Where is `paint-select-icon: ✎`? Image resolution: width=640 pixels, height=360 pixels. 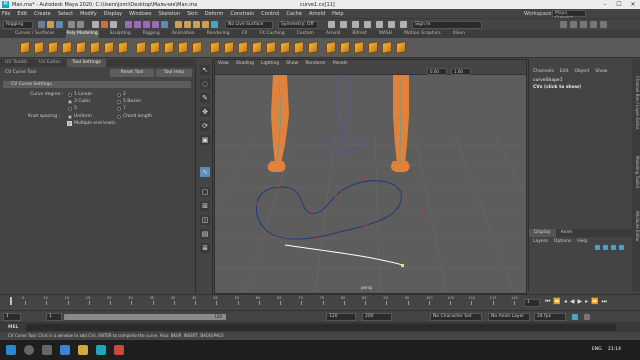
paint-select-icon: ✎ is located at coordinates (205, 98).